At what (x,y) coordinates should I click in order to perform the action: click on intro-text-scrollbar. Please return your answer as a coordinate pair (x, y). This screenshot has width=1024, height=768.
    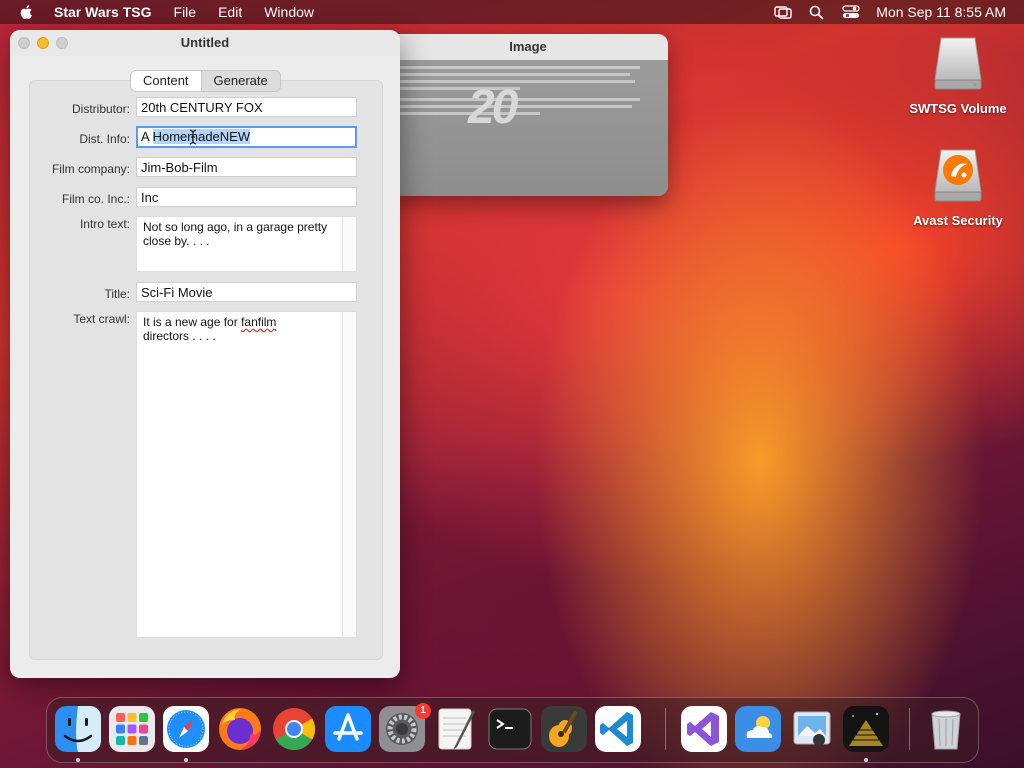
    Looking at the image, I should click on (349, 244).